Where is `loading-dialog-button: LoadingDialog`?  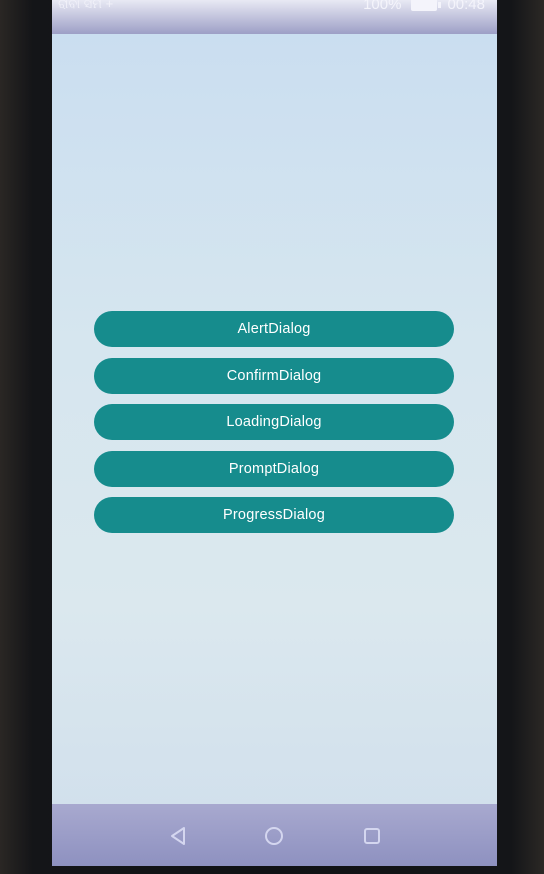
loading-dialog-button: LoadingDialog is located at coordinates (274, 422).